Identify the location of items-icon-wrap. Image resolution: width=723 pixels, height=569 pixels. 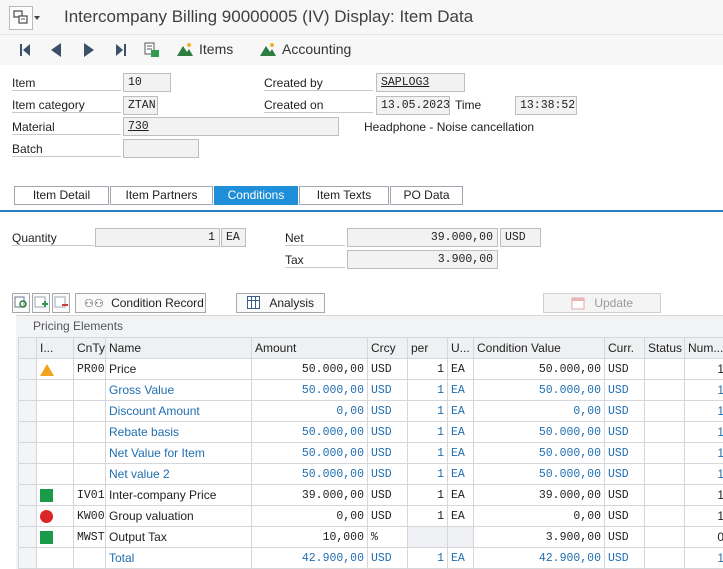
(185, 50).